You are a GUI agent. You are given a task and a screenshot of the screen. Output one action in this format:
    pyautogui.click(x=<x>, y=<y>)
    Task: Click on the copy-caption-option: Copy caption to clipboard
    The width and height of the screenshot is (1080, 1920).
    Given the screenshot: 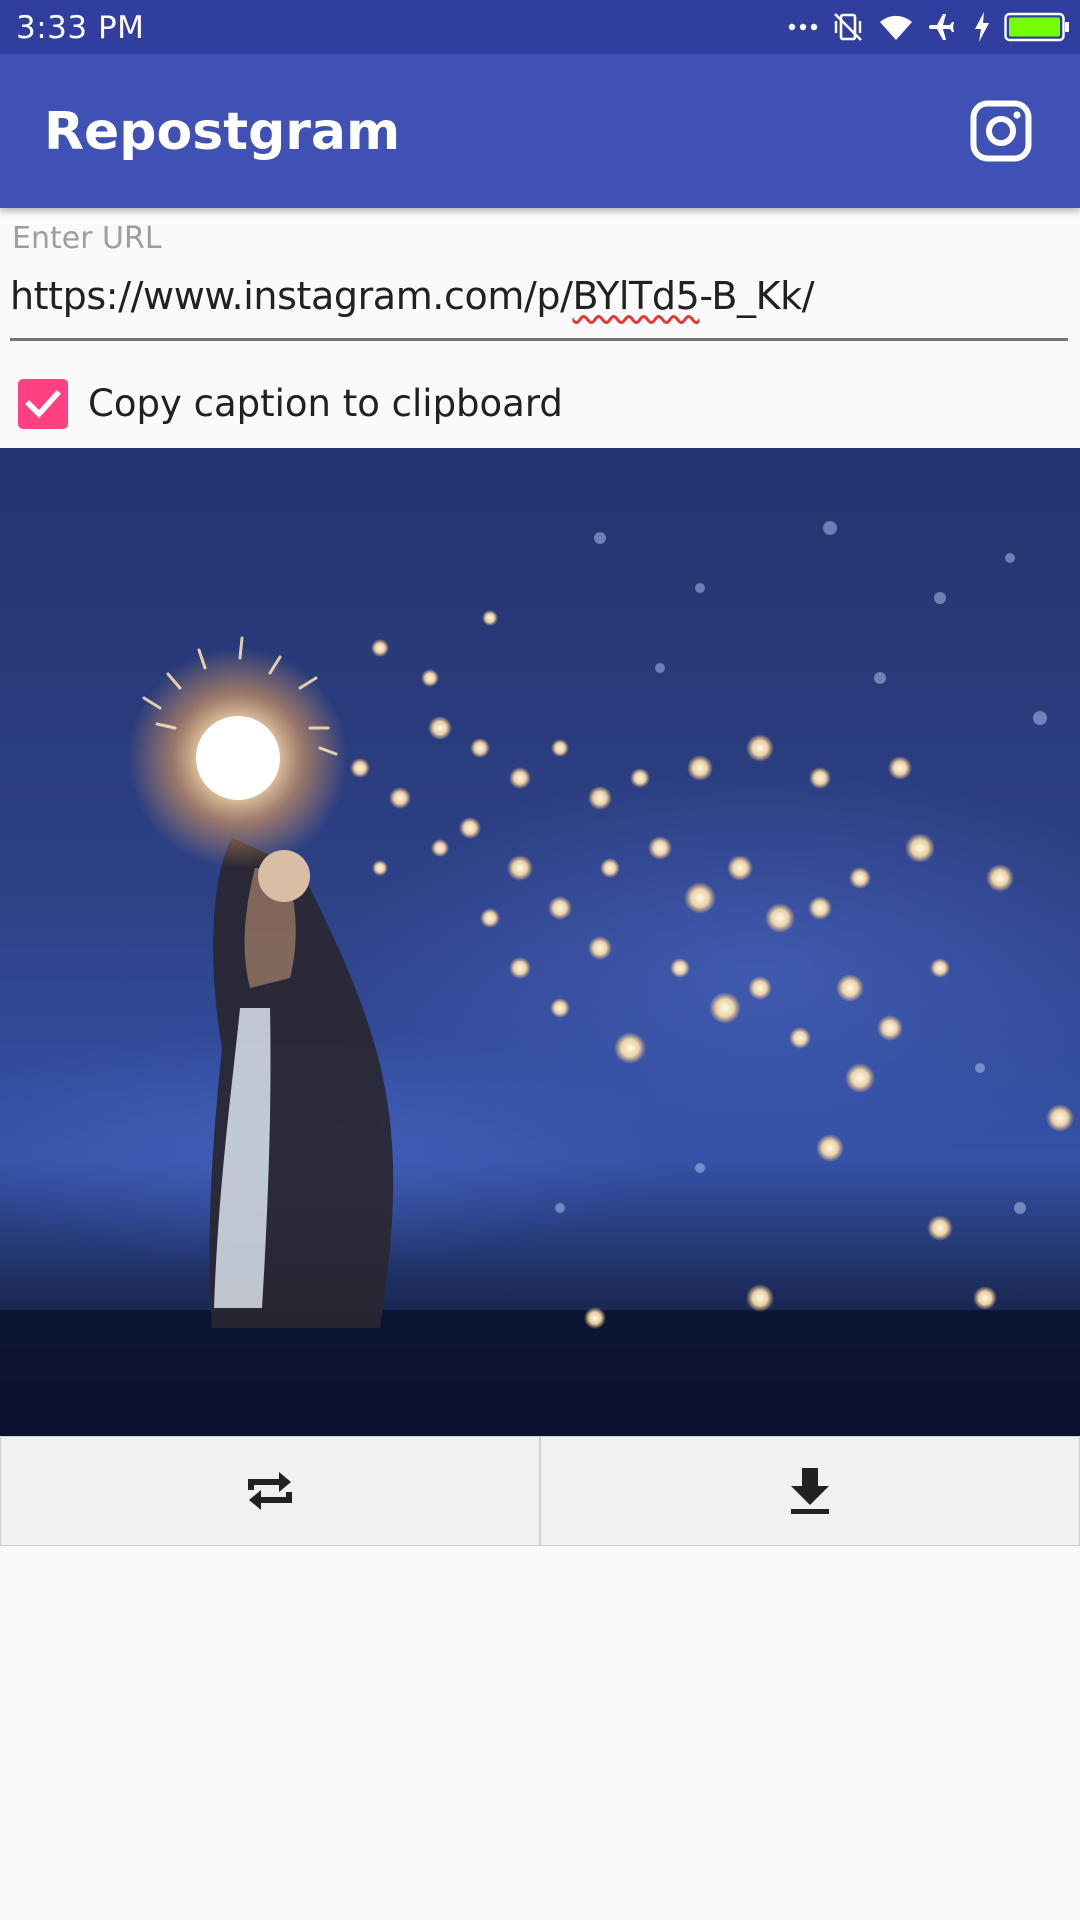 What is the action you would take?
    pyautogui.click(x=290, y=404)
    